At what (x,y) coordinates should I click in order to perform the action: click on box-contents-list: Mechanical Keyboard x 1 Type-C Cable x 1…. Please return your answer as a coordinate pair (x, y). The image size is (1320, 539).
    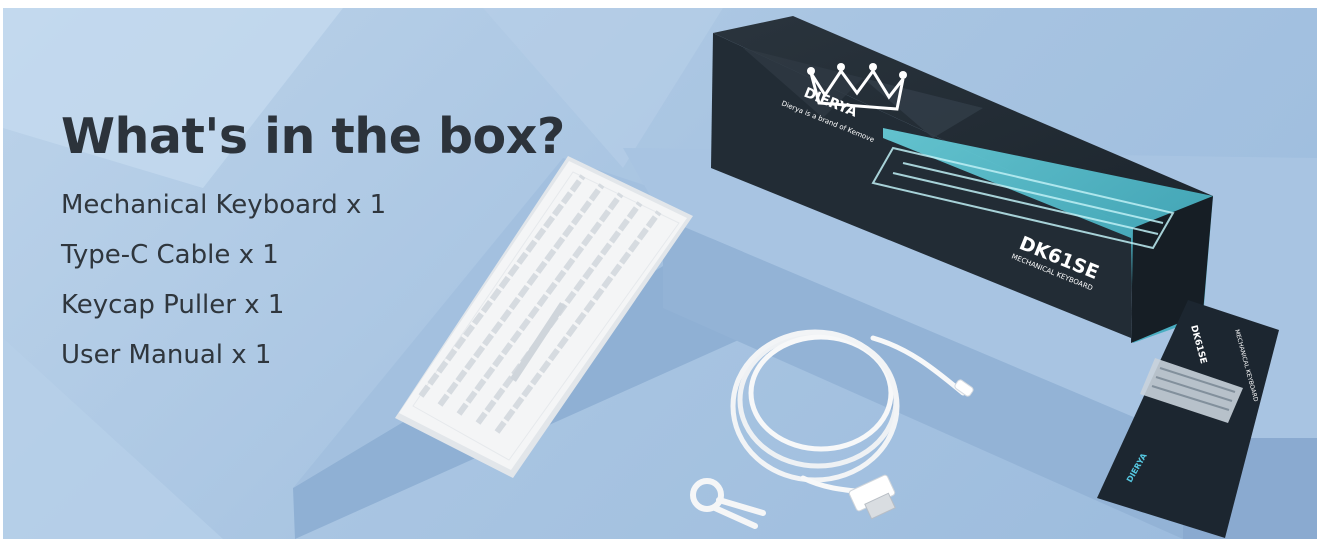
    Looking at the image, I should click on (223, 288).